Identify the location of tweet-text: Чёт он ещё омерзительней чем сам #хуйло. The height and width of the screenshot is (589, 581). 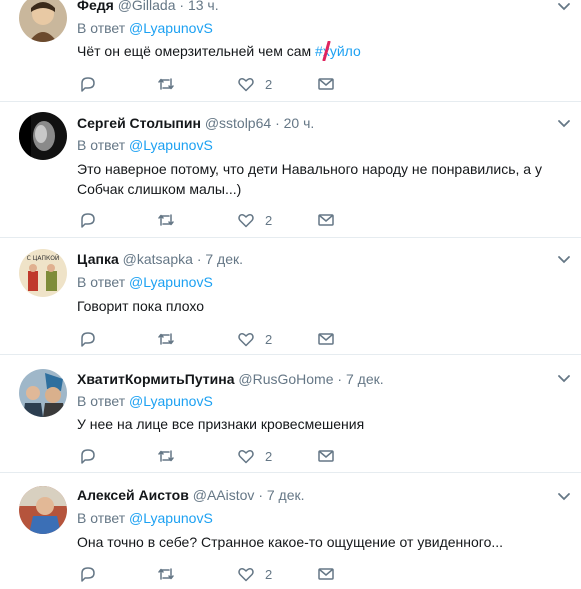
(314, 51).